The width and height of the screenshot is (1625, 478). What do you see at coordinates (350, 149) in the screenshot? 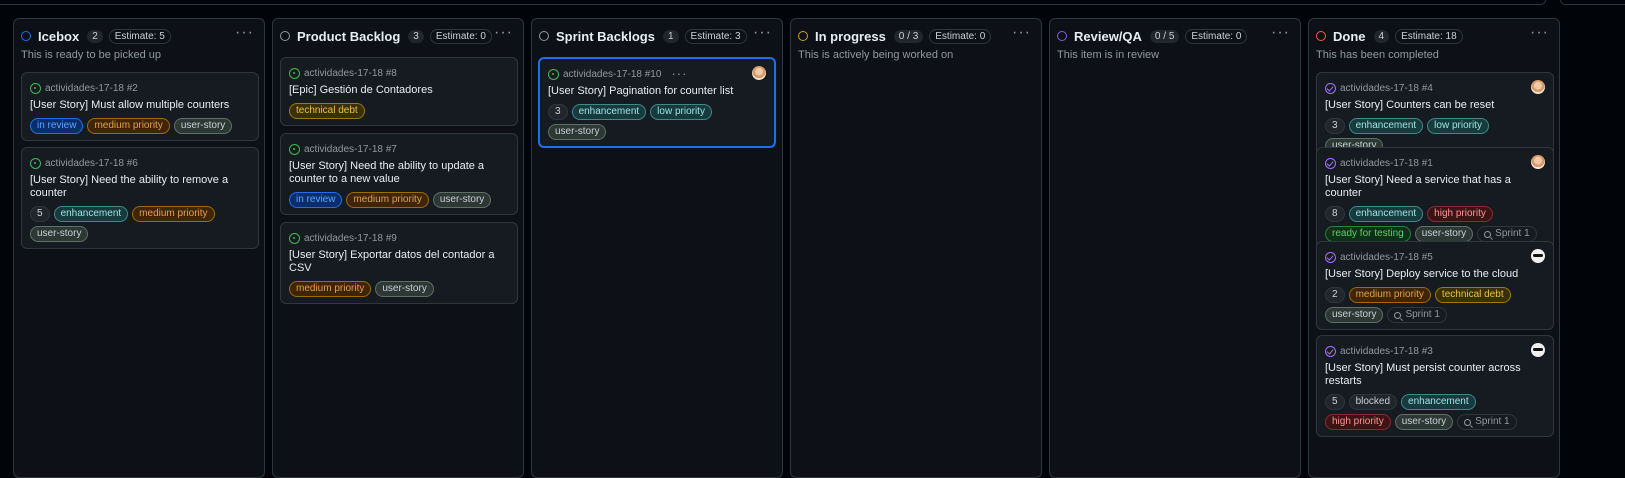
I see `issue-reference: actividades-17-18 #7` at bounding box center [350, 149].